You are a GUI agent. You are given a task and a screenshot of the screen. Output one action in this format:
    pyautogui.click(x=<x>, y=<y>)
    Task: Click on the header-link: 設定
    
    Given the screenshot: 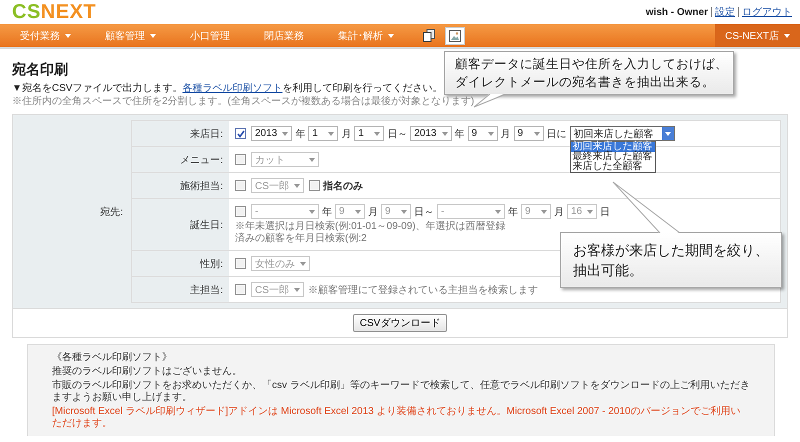 What is the action you would take?
    pyautogui.click(x=725, y=12)
    